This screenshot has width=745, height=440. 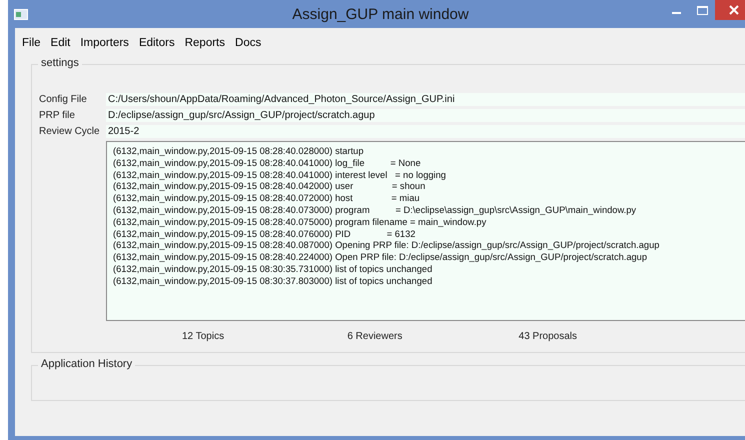 What do you see at coordinates (21, 14) in the screenshot?
I see `app-icon` at bounding box center [21, 14].